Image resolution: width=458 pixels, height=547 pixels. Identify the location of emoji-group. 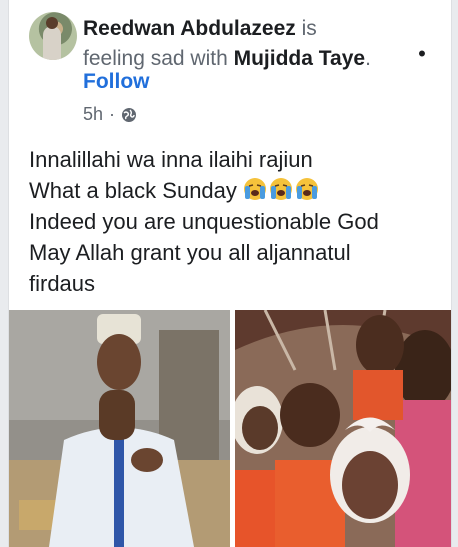
(282, 190).